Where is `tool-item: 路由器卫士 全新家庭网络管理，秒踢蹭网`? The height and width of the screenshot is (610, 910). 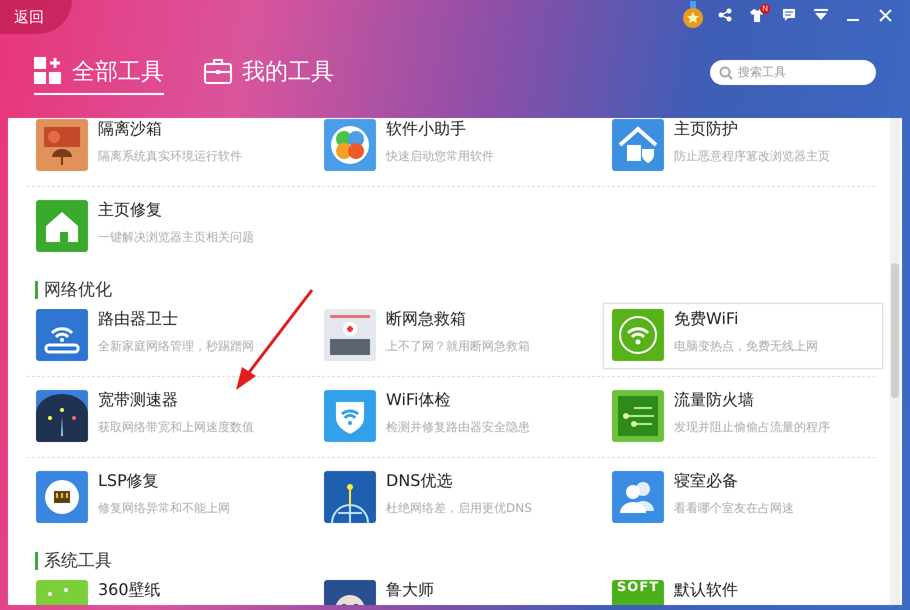
tool-item: 路由器卫士 全新家庭网络管理，秒踢蹭网 is located at coordinates (141, 336).